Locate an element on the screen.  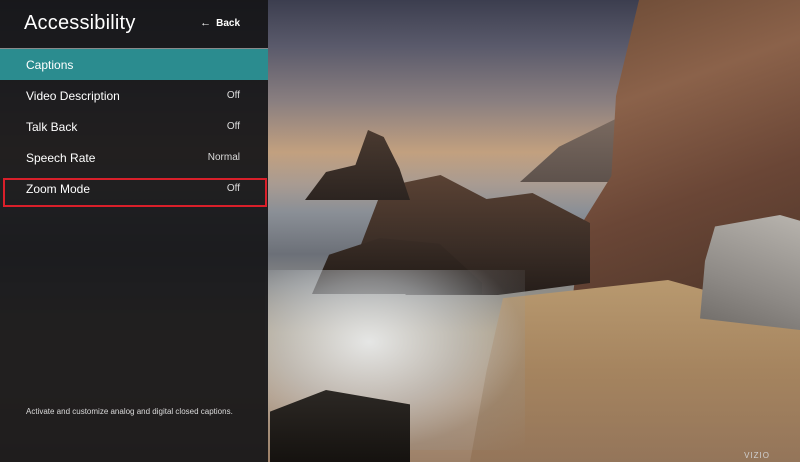
grey-rock is located at coordinates (750, 272).